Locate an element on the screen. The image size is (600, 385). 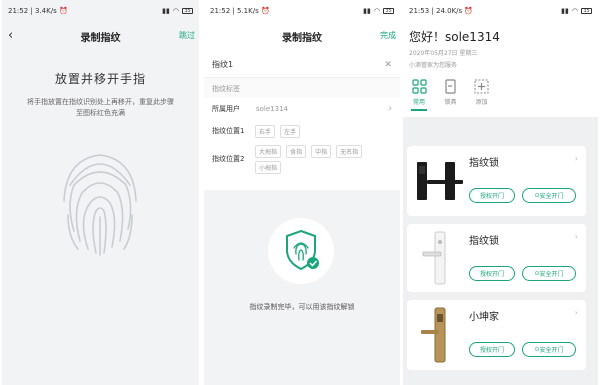
option-chip: 无名指 is located at coordinates (349, 151).